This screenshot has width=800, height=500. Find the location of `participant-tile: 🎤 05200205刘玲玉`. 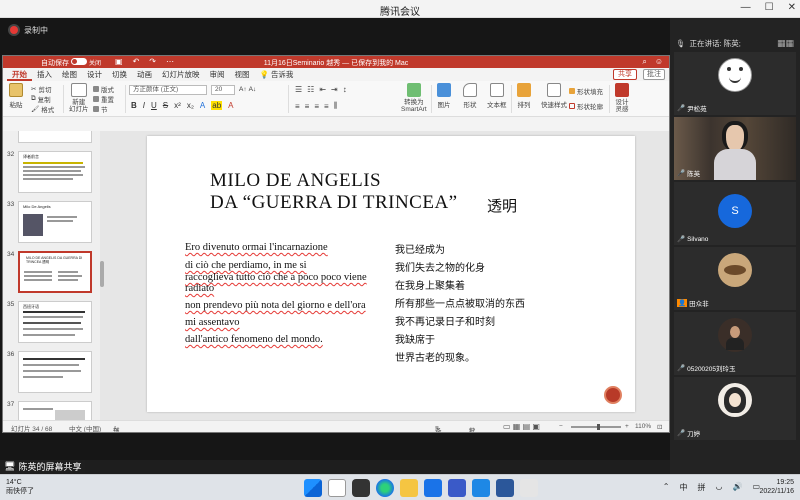

participant-tile: 🎤 05200205刘玲玉 is located at coordinates (735, 343).